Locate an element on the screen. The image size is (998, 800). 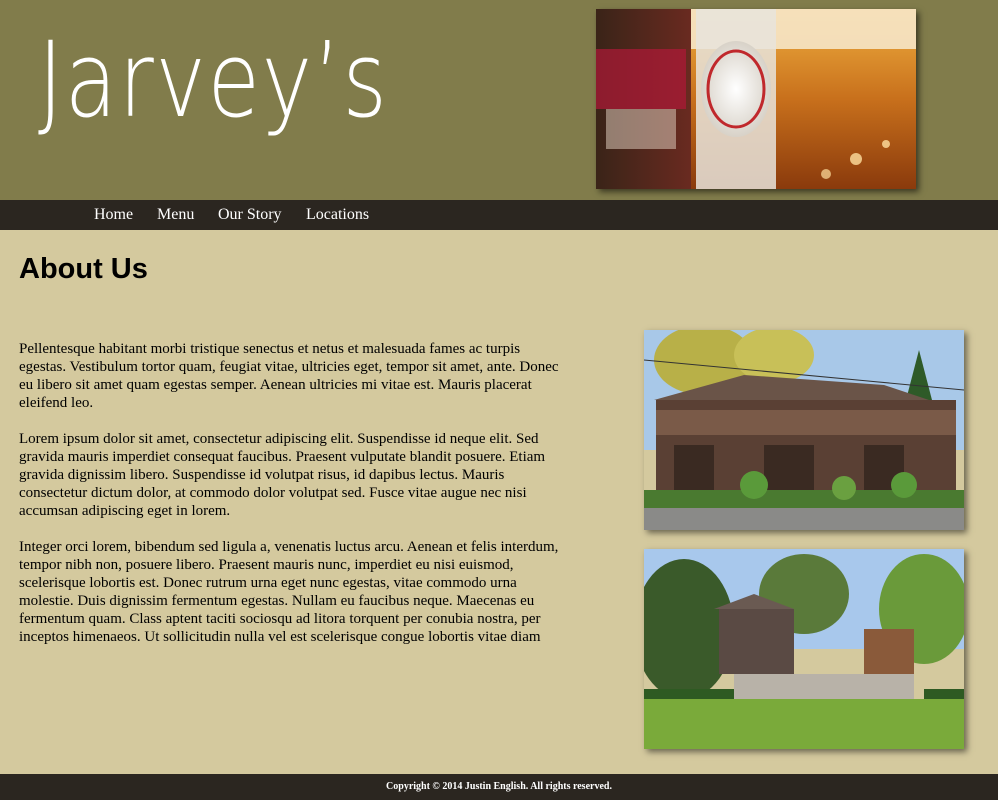
restaurant-exterior-photo is located at coordinates (804, 430).